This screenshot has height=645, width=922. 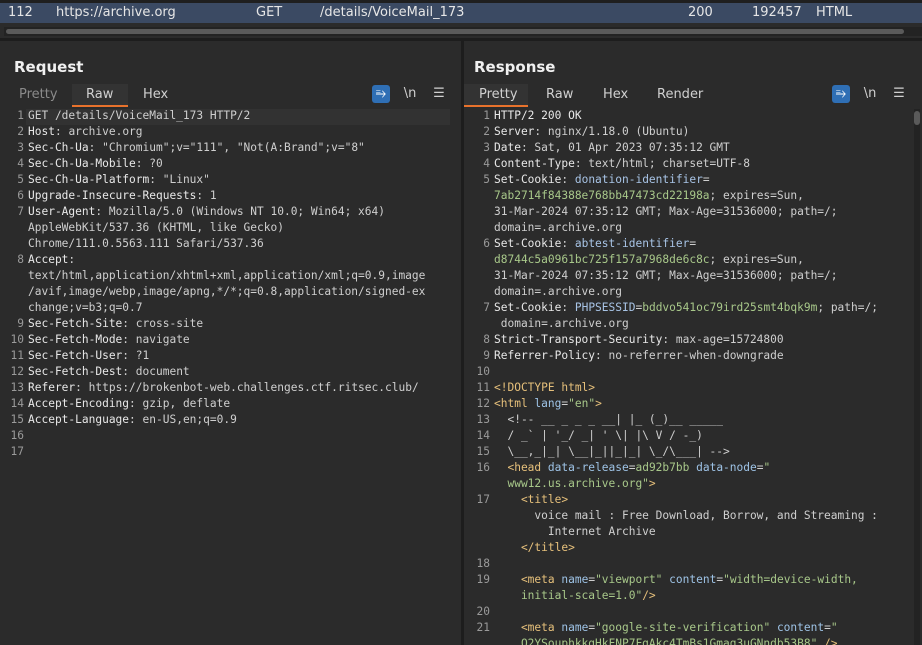 What do you see at coordinates (99, 94) in the screenshot?
I see `request-tab-raw: Raw` at bounding box center [99, 94].